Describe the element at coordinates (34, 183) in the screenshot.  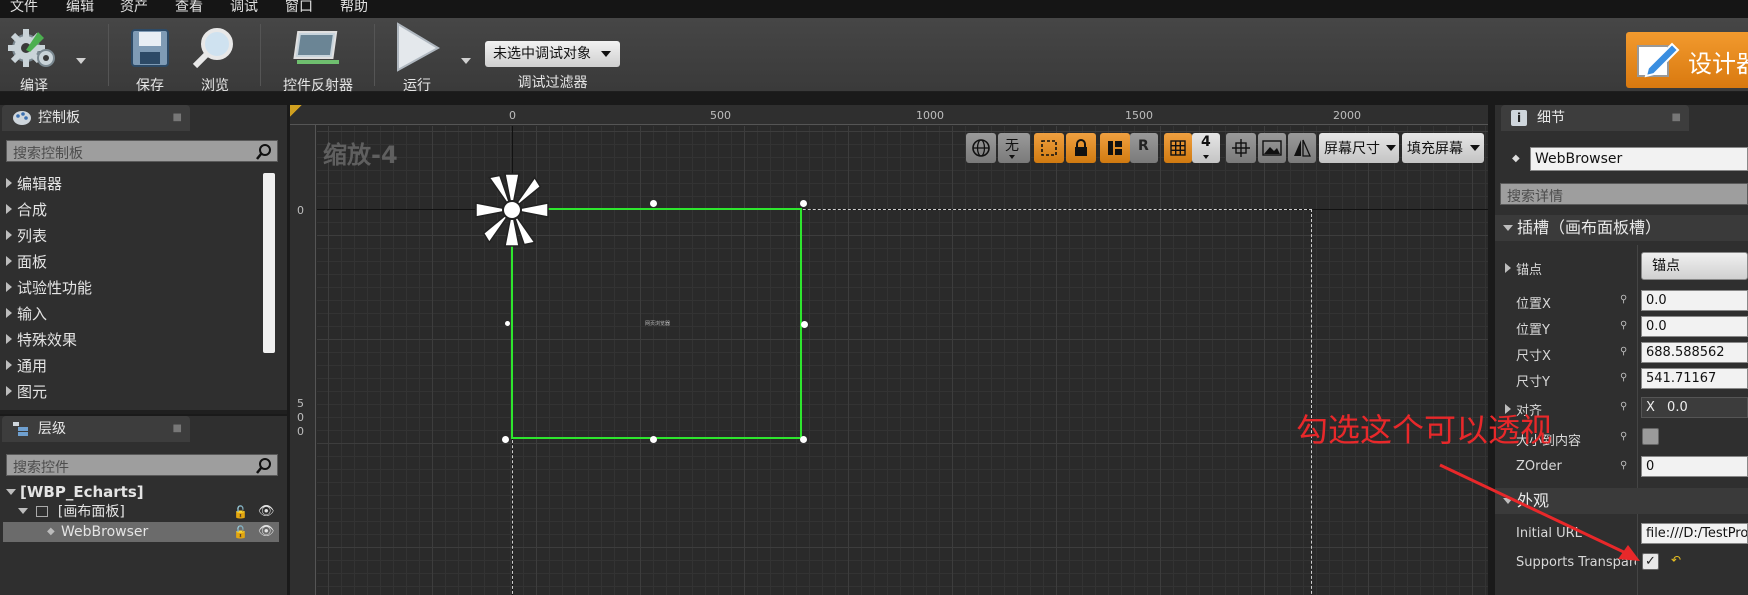
I see `palette-category-editor: 编辑器` at that location.